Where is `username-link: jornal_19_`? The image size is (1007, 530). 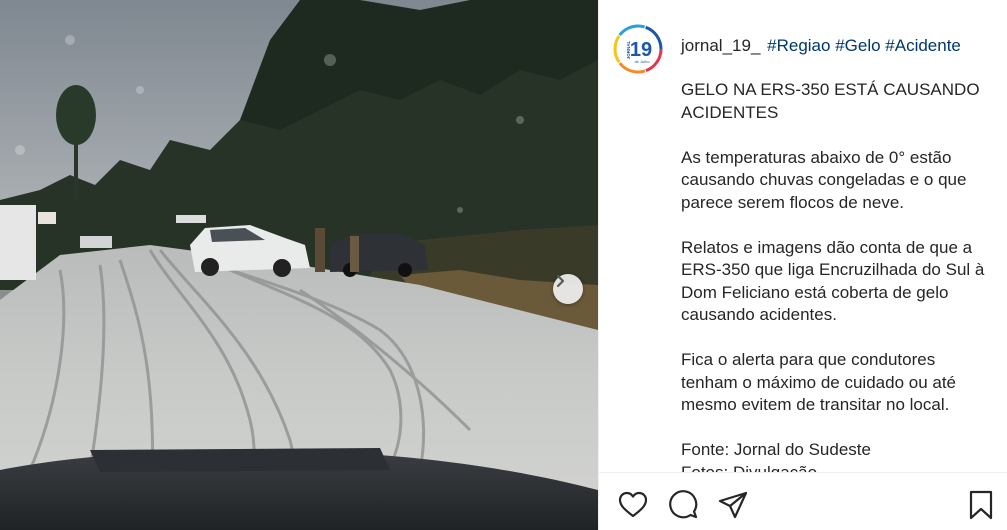 username-link: jornal_19_ is located at coordinates (720, 45).